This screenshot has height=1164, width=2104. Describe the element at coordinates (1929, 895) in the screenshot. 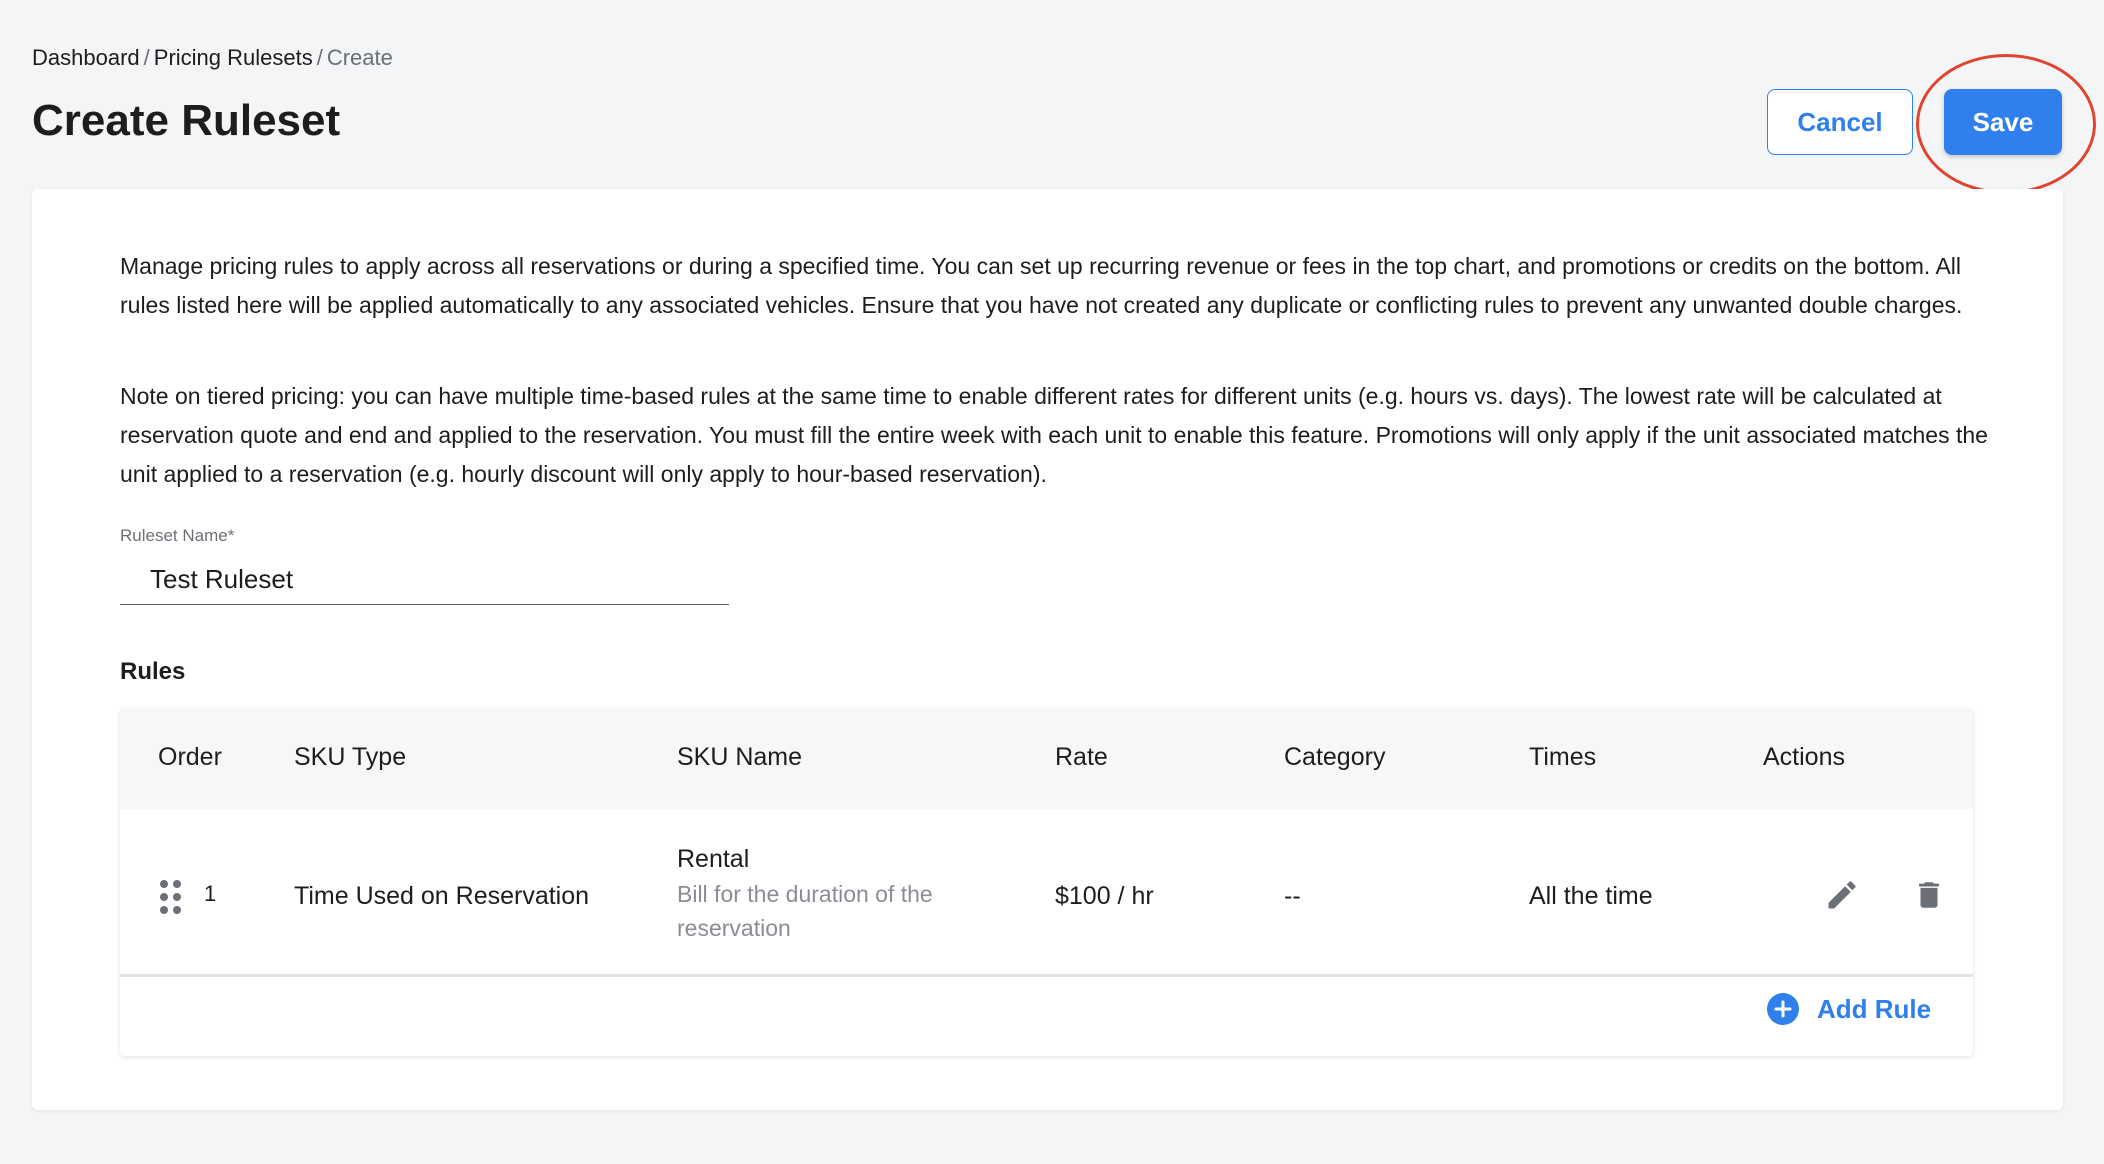

I see `trash-icon` at that location.